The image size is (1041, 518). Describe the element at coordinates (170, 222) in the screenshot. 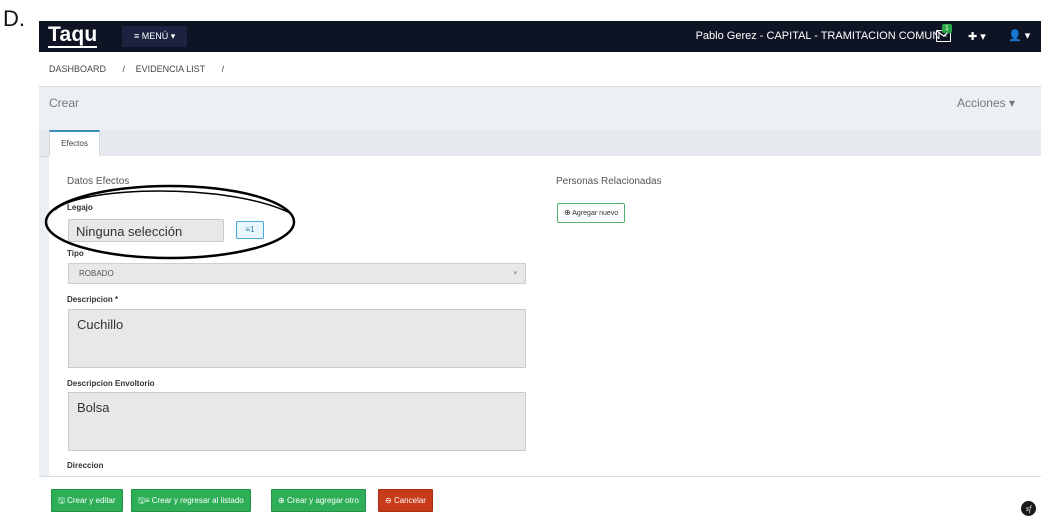

I see `annotation-ellipse` at that location.